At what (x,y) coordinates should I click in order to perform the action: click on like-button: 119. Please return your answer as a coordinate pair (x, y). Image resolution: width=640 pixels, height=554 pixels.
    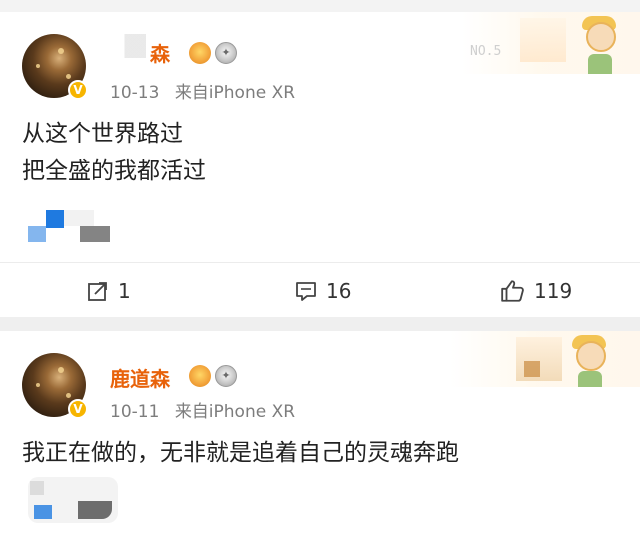
    Looking at the image, I should click on (536, 290).